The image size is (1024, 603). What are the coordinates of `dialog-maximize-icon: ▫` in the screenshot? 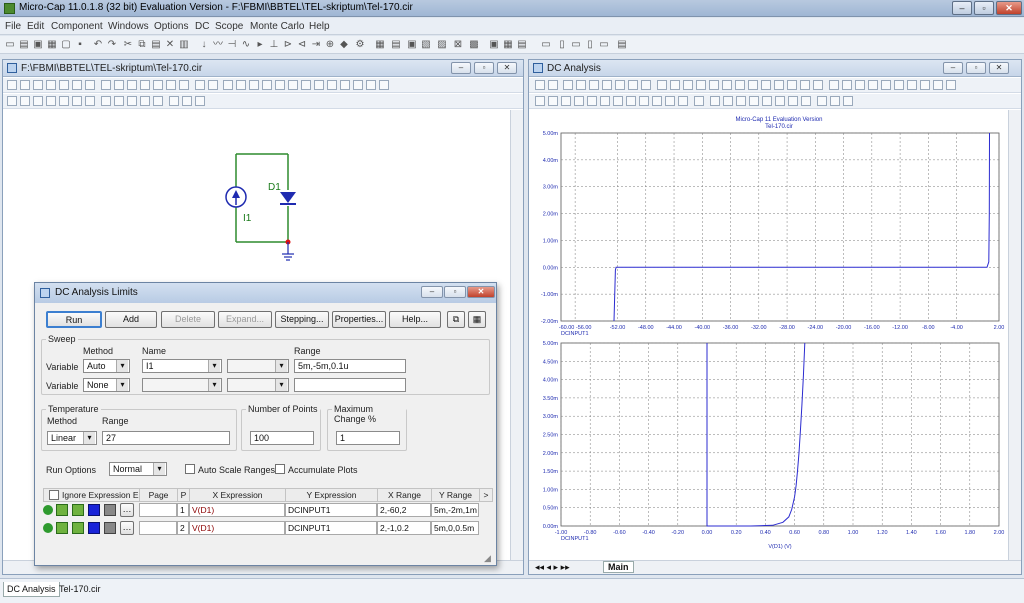 It's located at (455, 292).